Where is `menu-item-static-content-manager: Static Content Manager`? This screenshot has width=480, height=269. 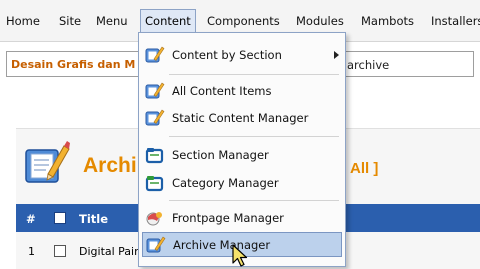 menu-item-static-content-manager: Static Content Manager is located at coordinates (242, 118).